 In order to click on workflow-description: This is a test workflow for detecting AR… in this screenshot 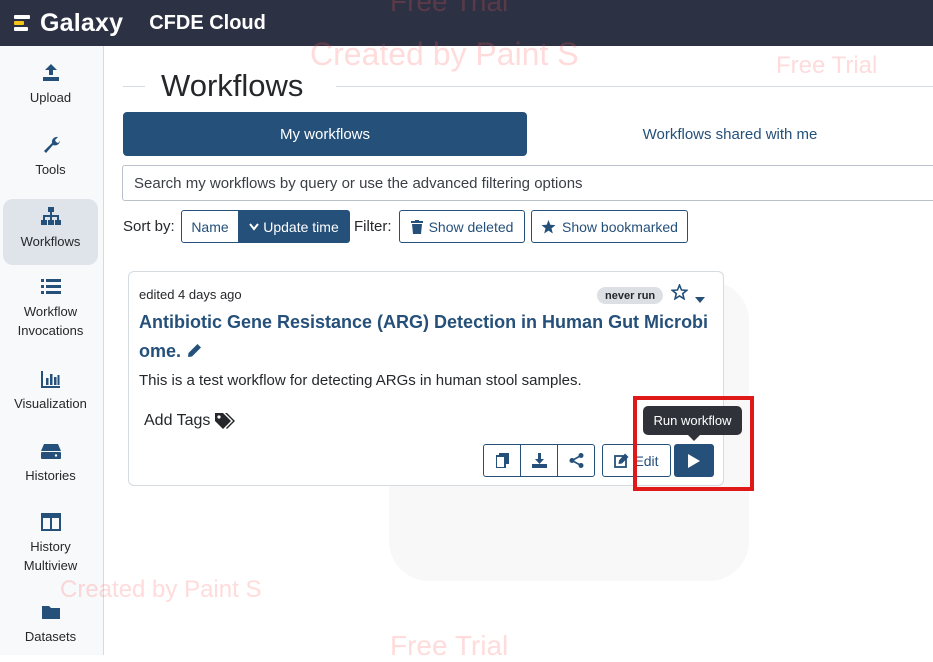, I will do `click(360, 380)`.